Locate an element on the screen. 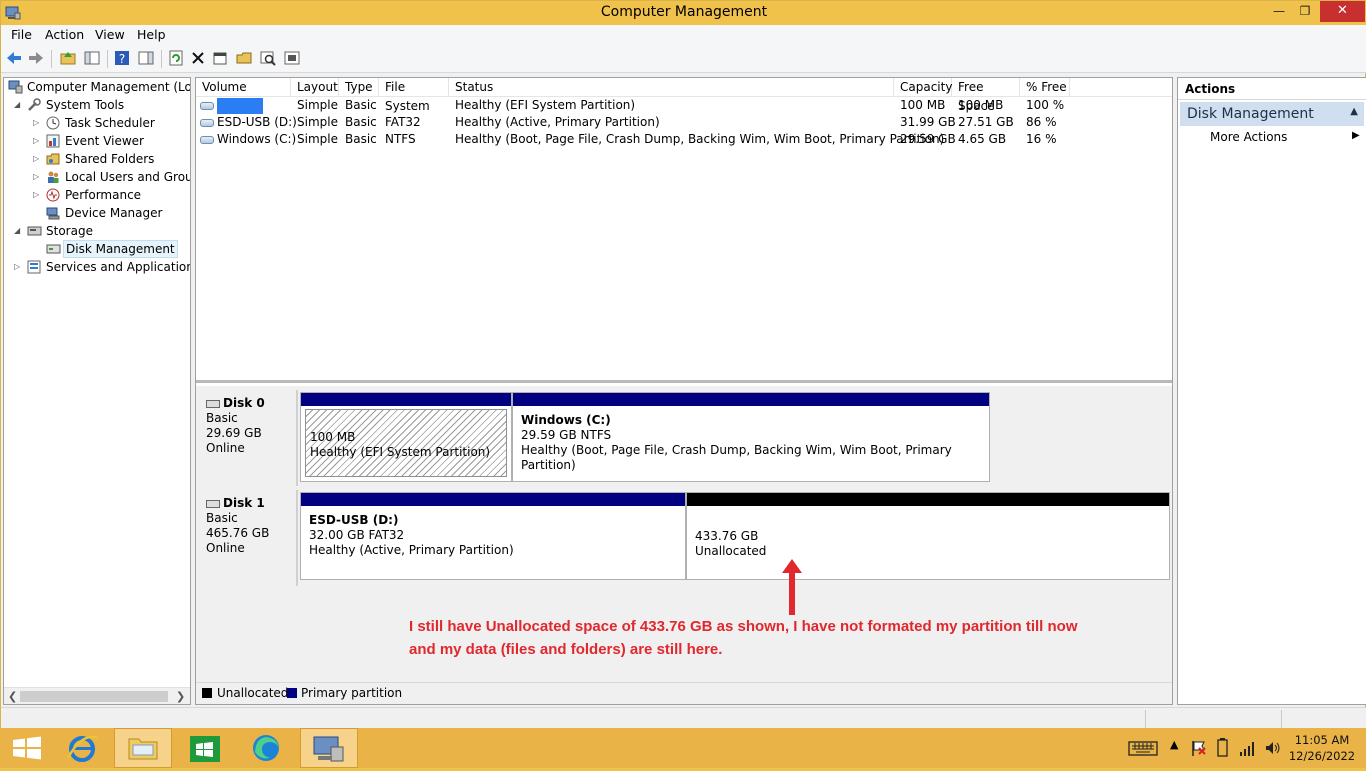 This screenshot has width=1366, height=771. status-cell: Healthy (EFI System Partition) is located at coordinates (545, 105).